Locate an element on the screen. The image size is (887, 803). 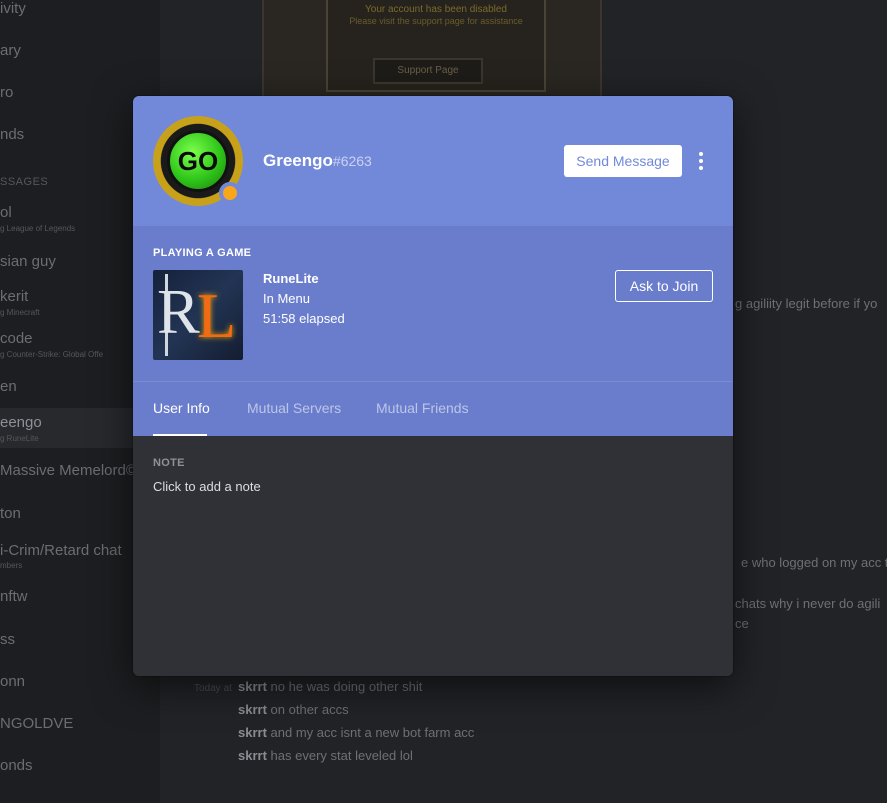
game-elapsed-time: 51:58 elapsed is located at coordinates (304, 318).